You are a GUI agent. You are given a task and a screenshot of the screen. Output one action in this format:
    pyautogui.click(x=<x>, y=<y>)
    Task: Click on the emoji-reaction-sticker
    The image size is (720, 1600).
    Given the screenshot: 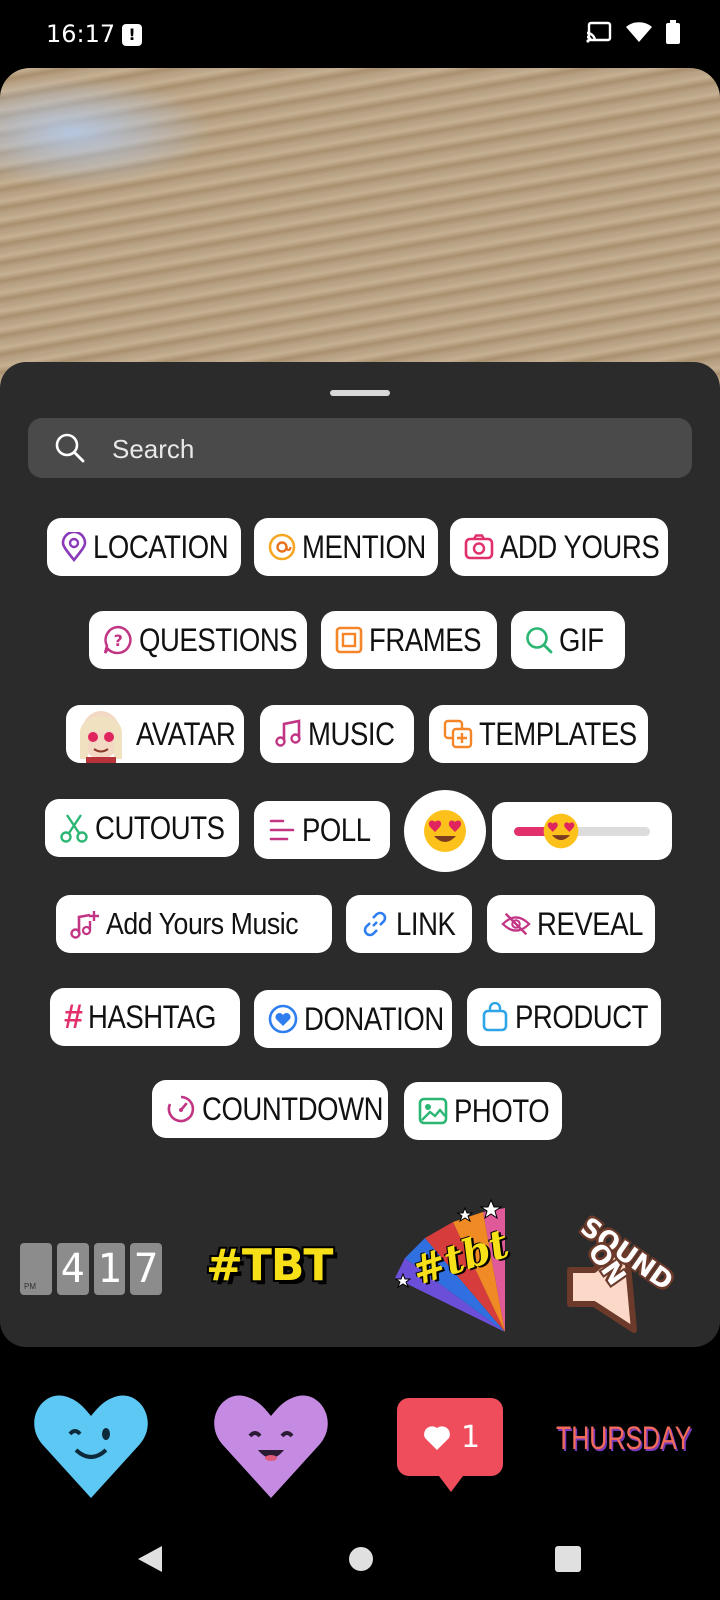 What is the action you would take?
    pyautogui.click(x=445, y=831)
    